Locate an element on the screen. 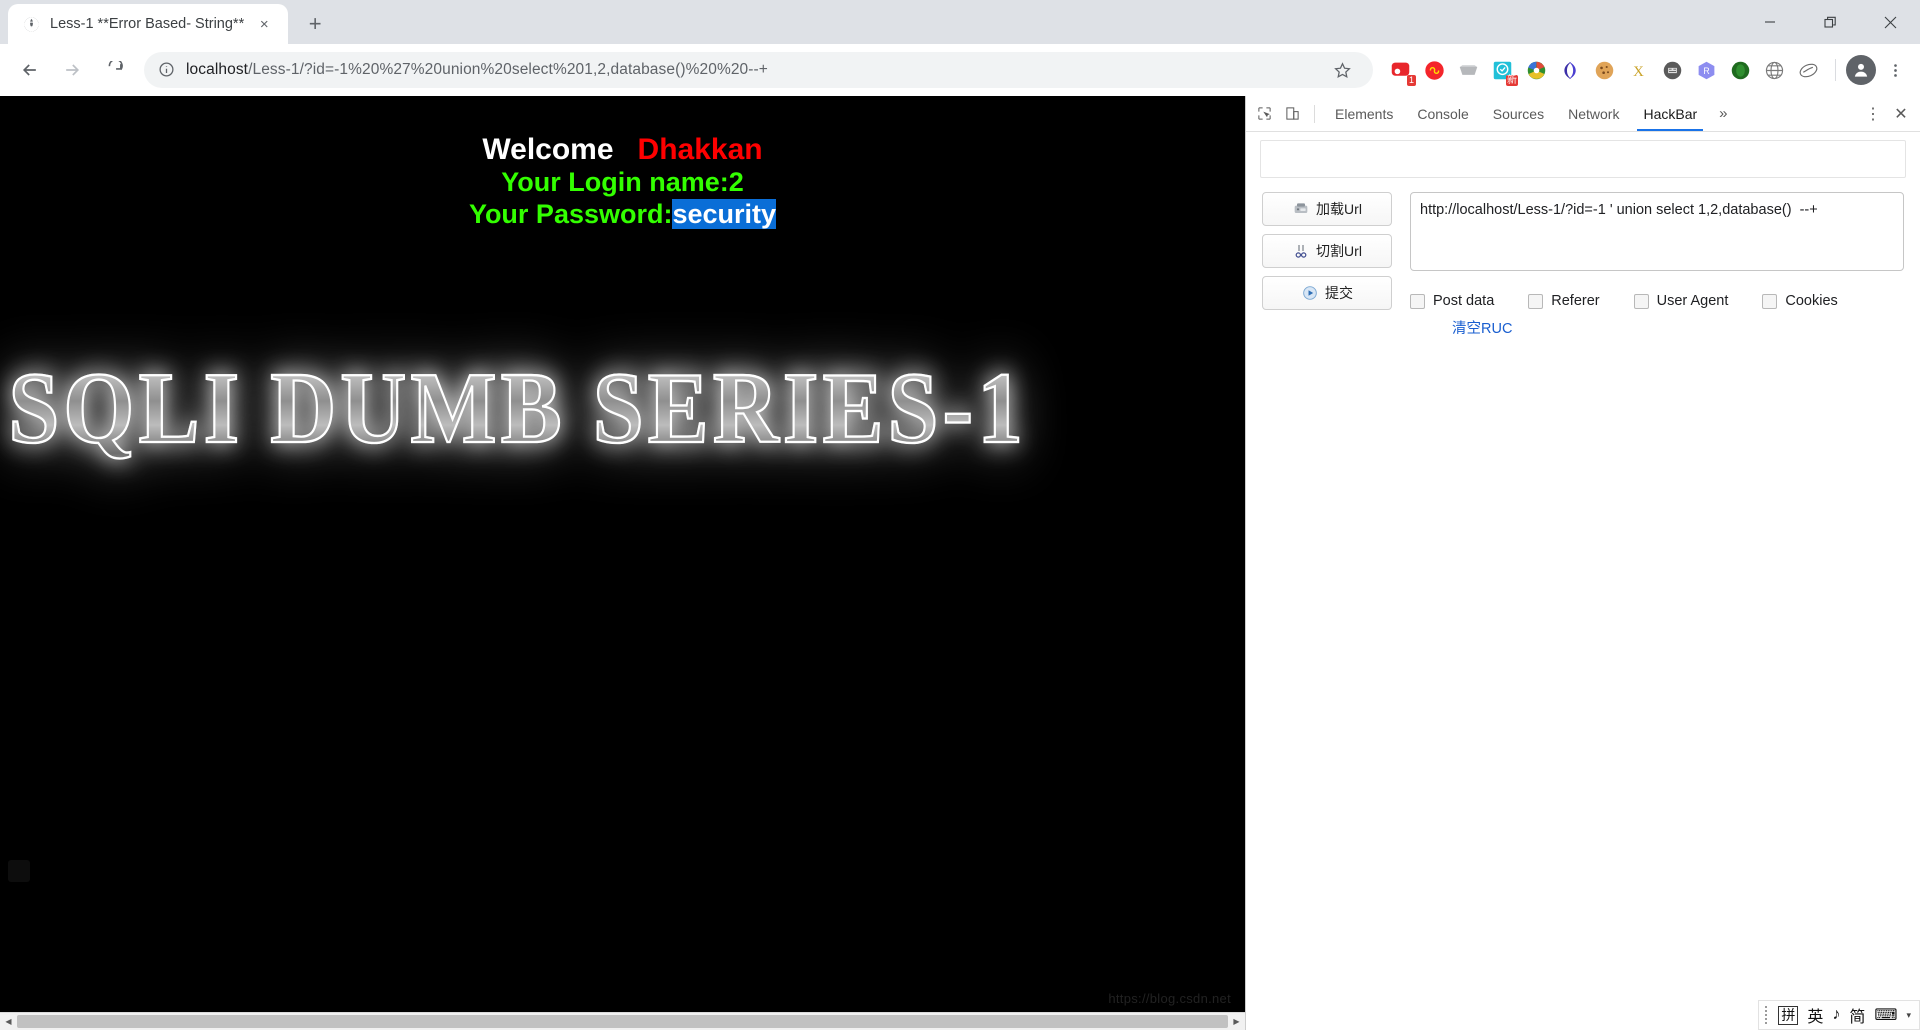 The height and width of the screenshot is (1030, 1920). hackbar-url-input is located at coordinates (1657, 231).